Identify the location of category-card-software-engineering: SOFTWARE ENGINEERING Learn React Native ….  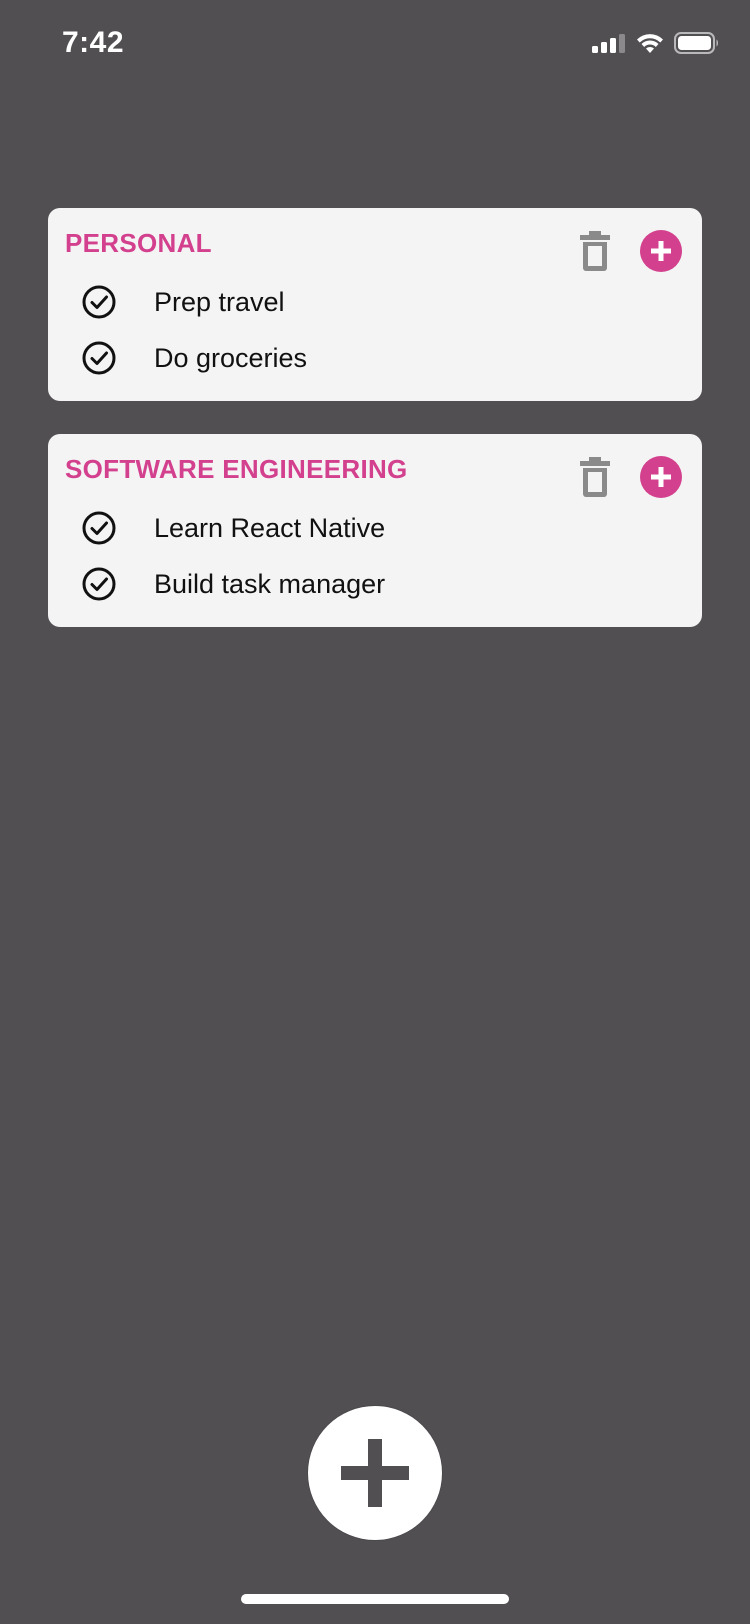
(375, 530).